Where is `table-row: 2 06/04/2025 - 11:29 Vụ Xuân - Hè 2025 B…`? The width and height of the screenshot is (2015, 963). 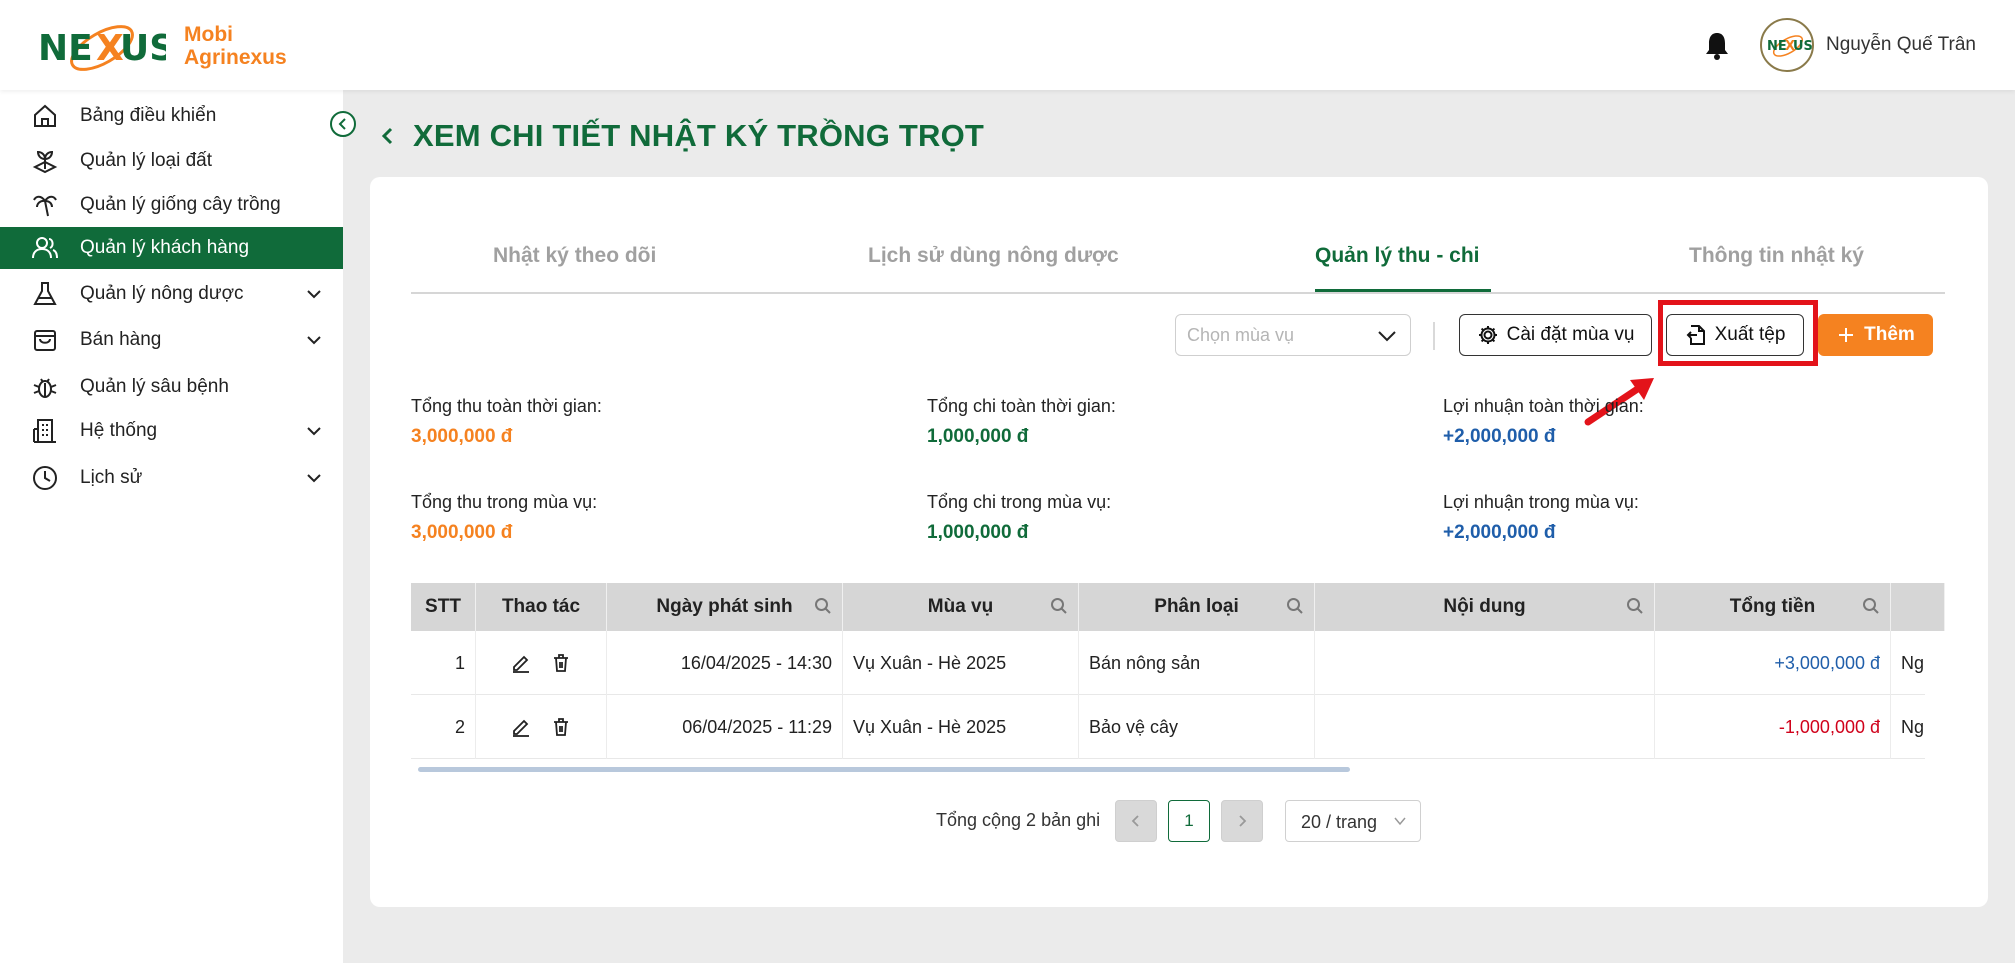 table-row: 2 06/04/2025 - 11:29 Vụ Xuân - Hè 2025 B… is located at coordinates (1168, 727).